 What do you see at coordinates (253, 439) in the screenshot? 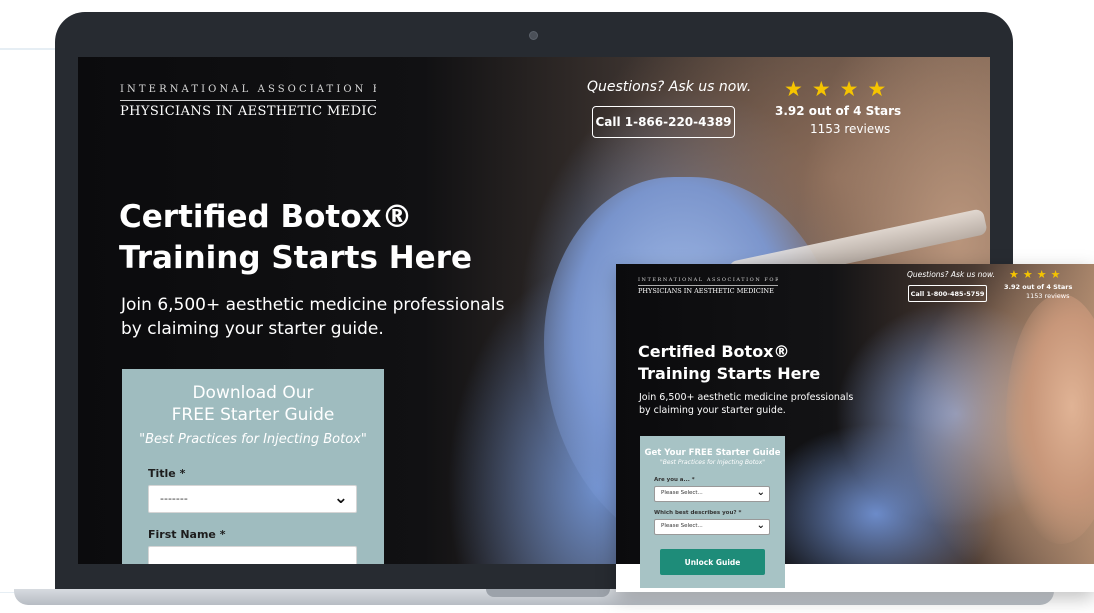
I see `form-quote: "Best Practices for Injecting Botox"` at bounding box center [253, 439].